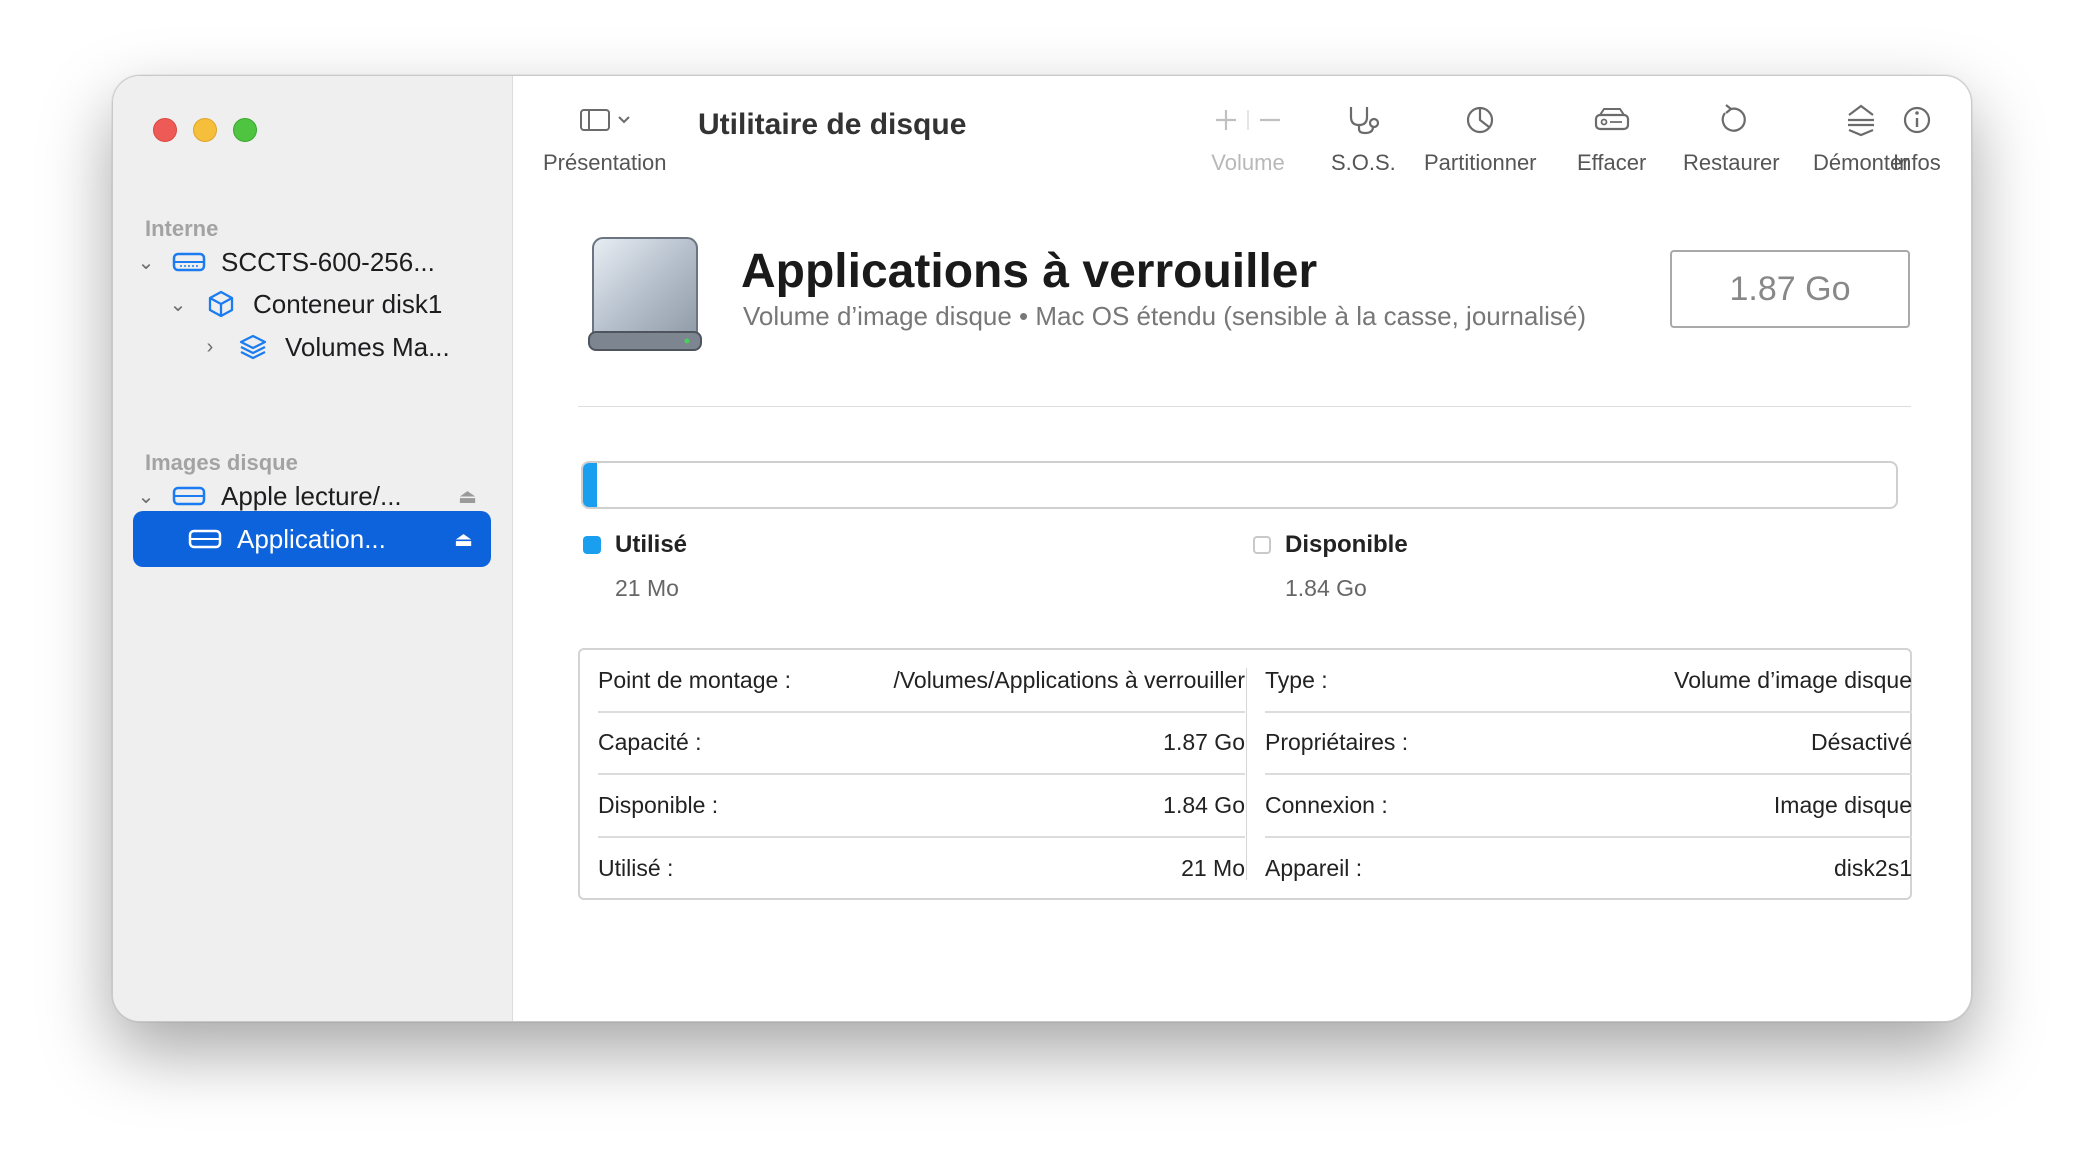  Describe the element at coordinates (1262, 545) in the screenshot. I see `free-swatch` at that location.